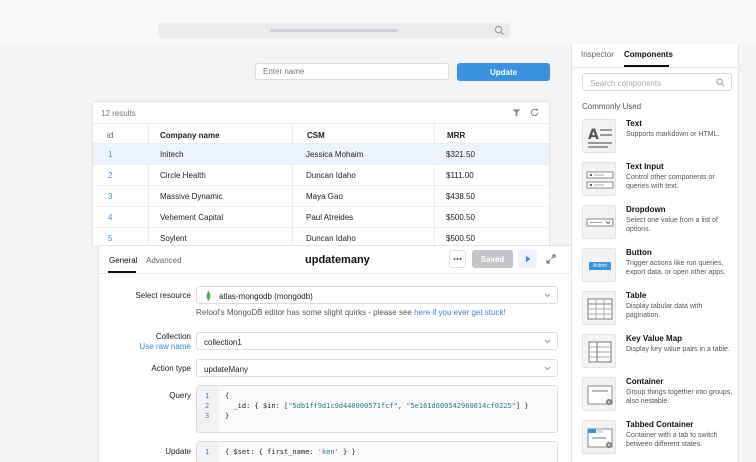 The height and width of the screenshot is (462, 756). I want to click on mongodb-leaf-icon, so click(208, 296).